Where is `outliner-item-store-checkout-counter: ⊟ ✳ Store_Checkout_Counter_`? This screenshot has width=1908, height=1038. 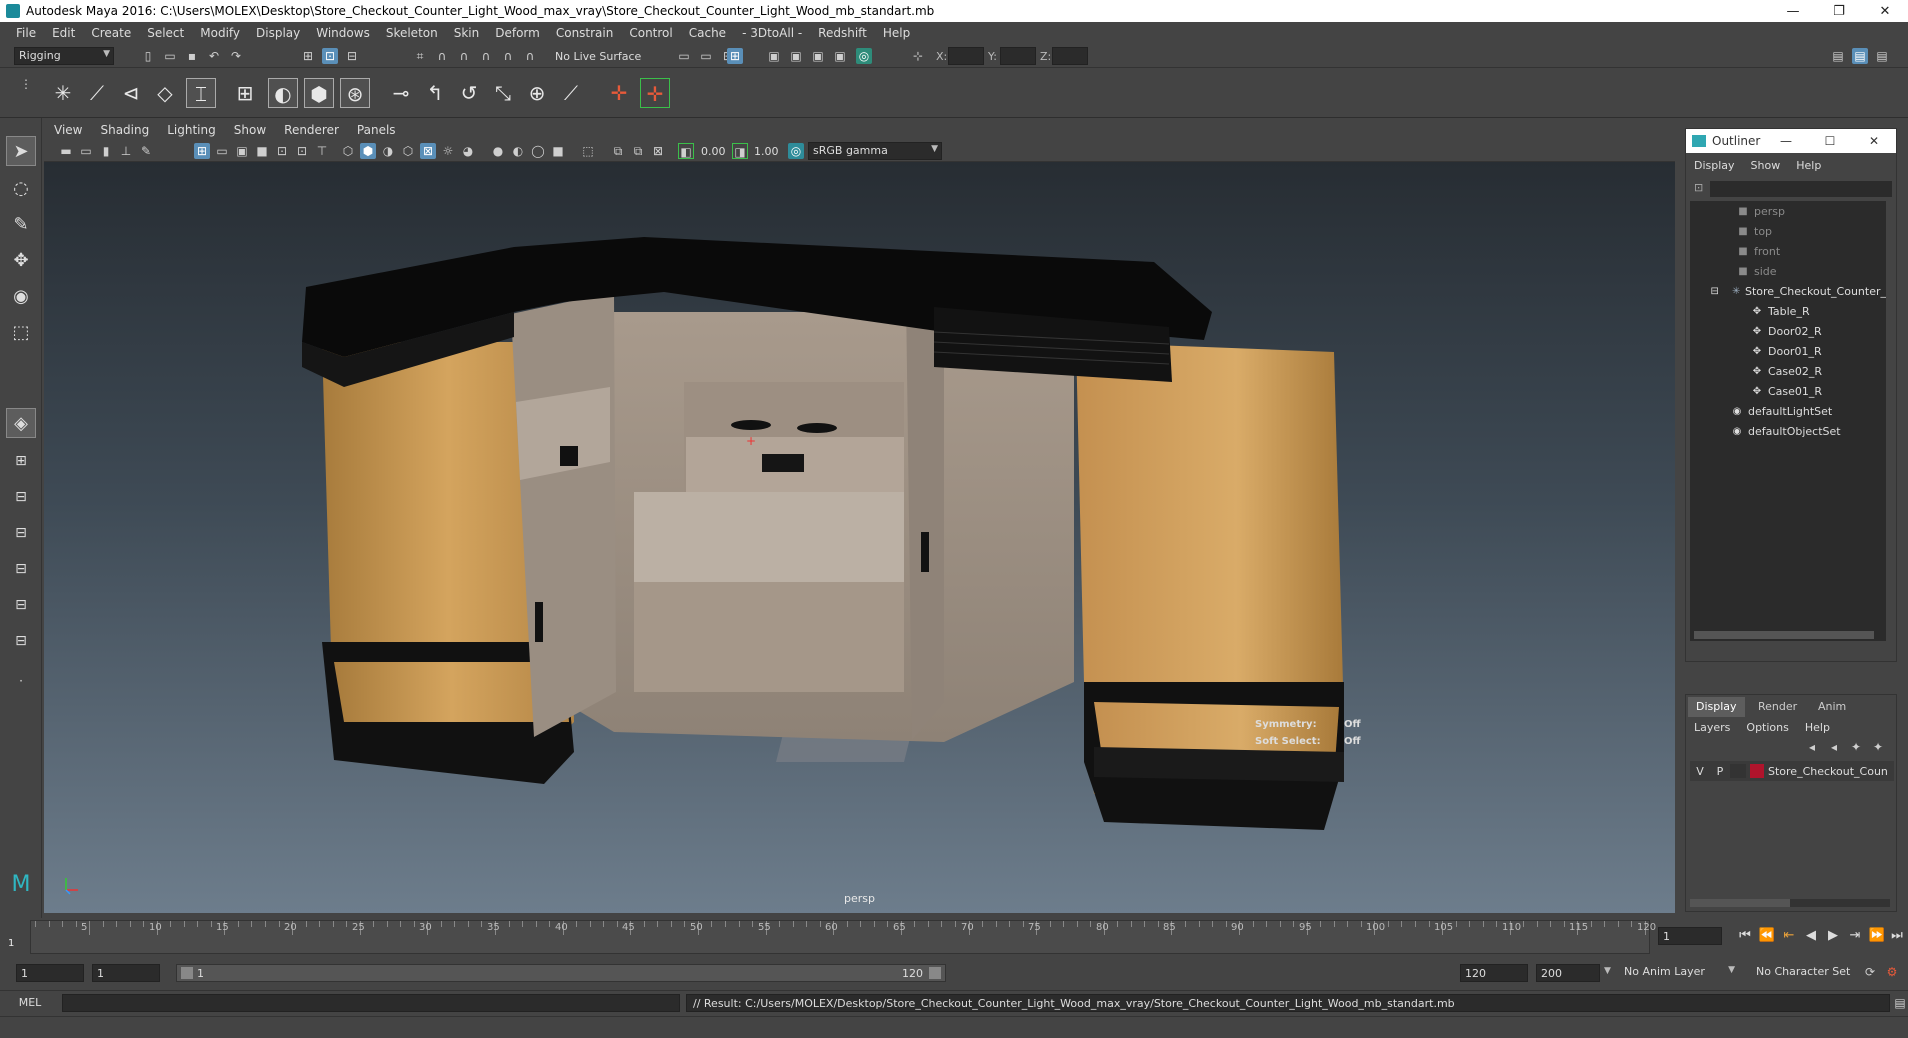
outliner-item-store-checkout-counter: ⊟ ✳ Store_Checkout_Counter_ is located at coordinates (1788, 291).